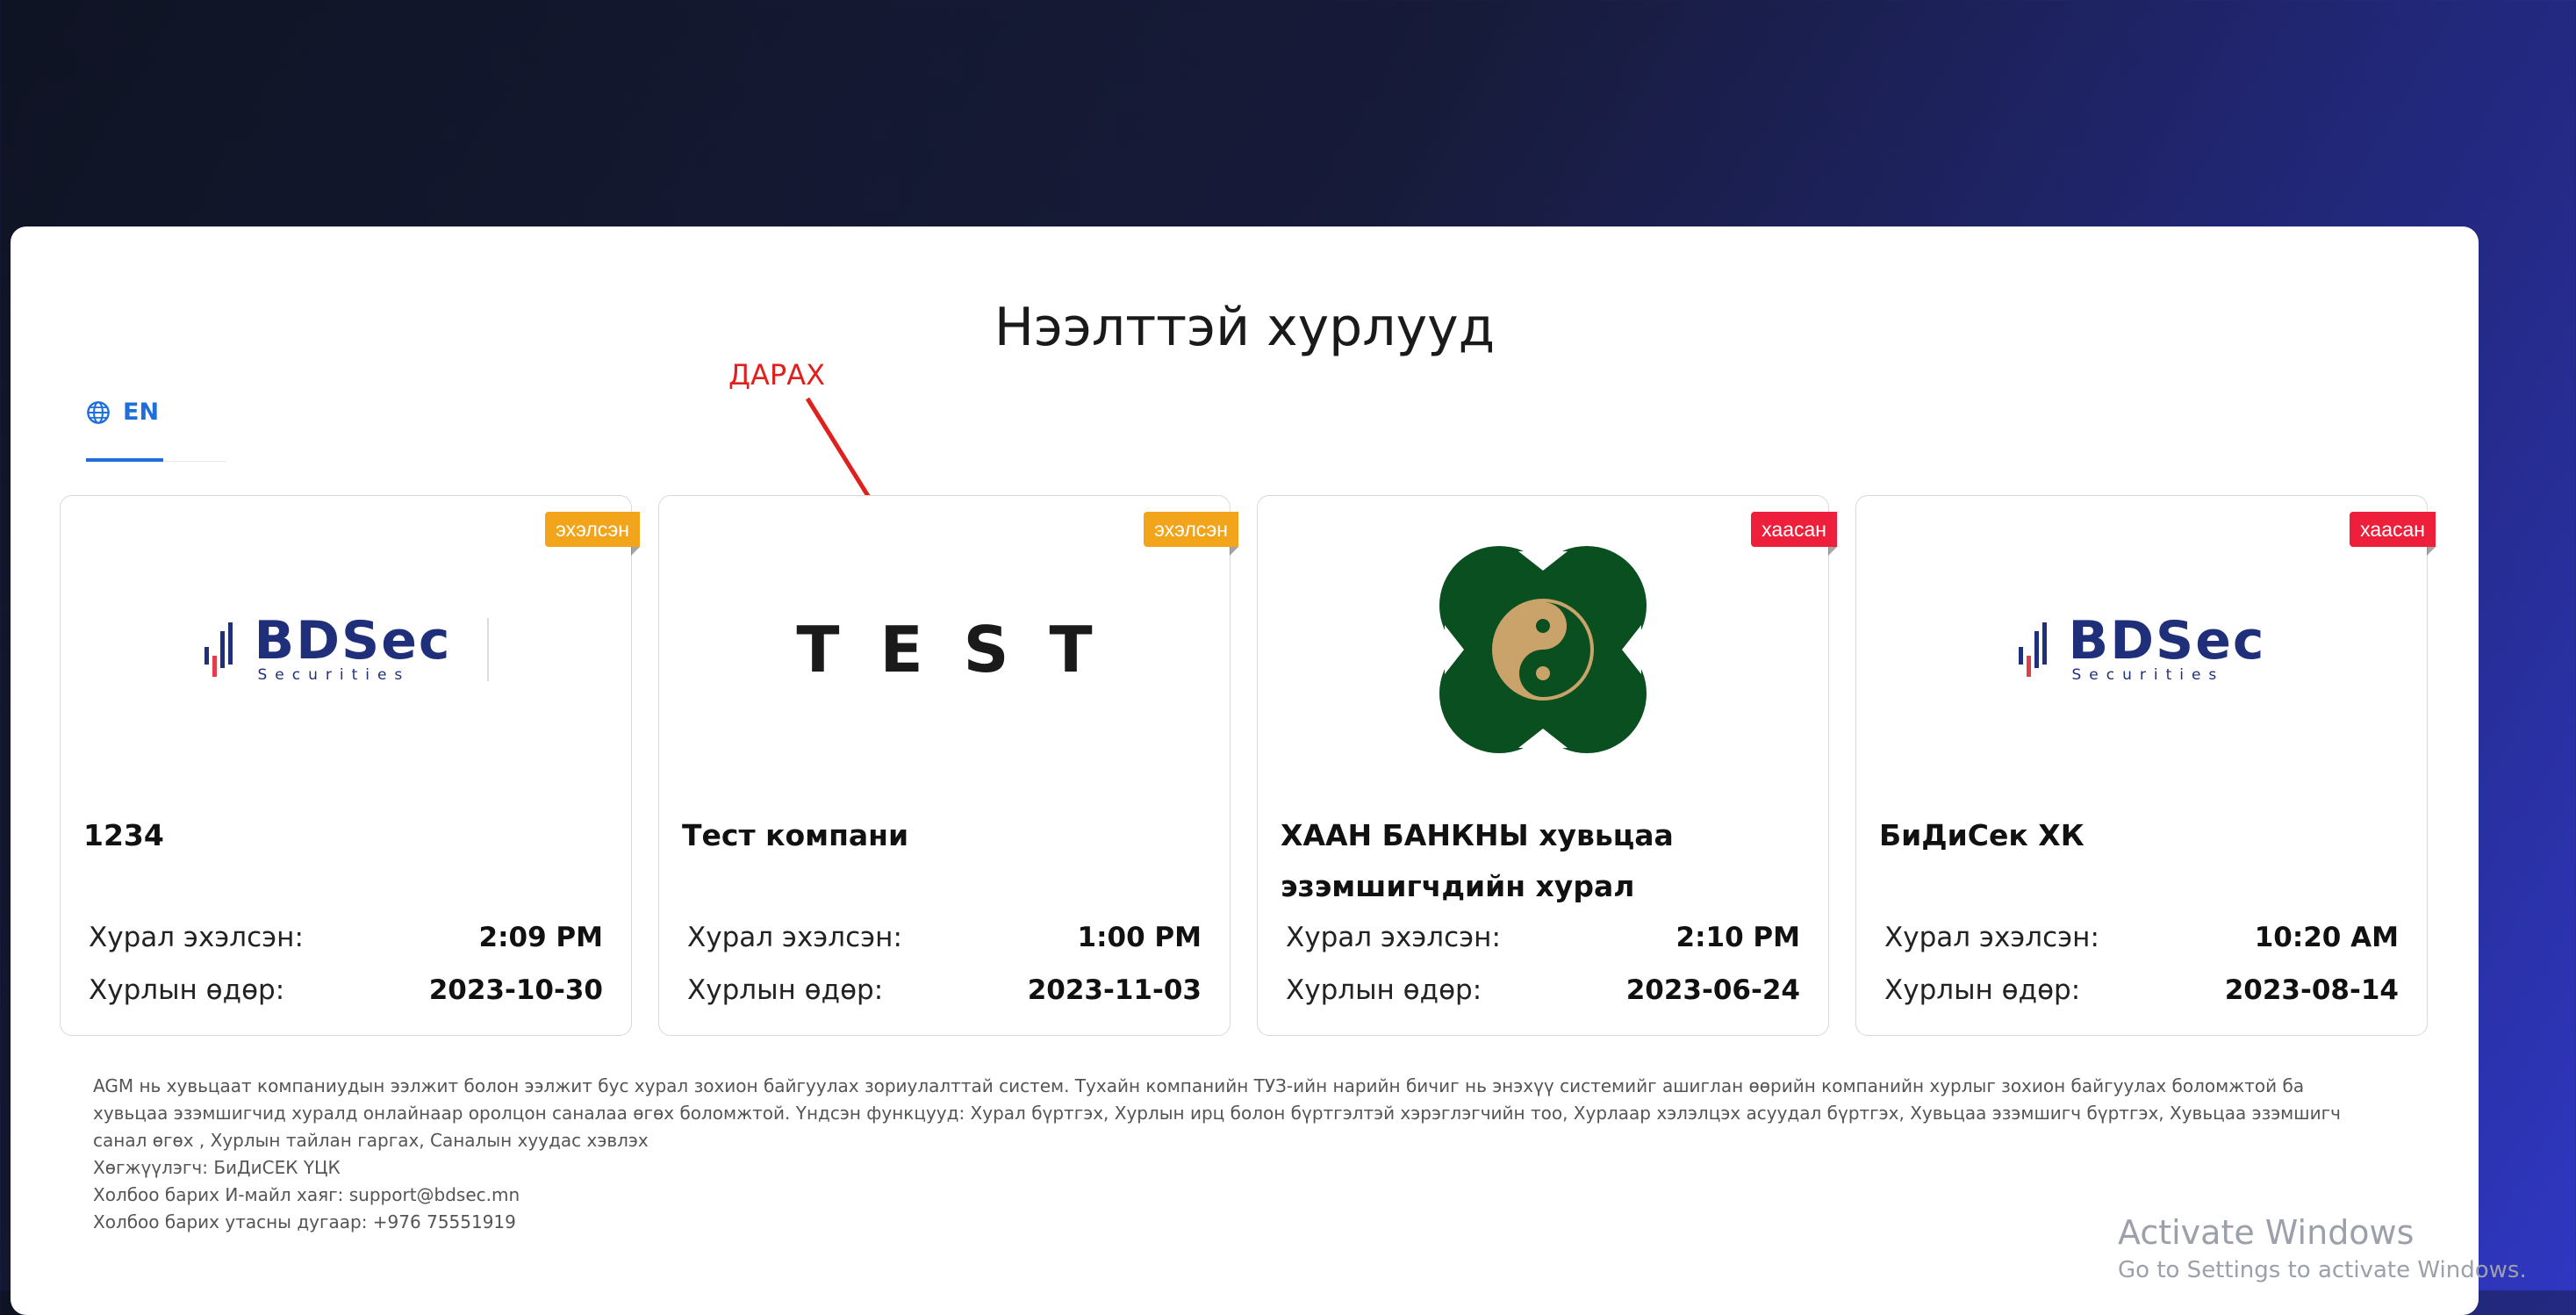  I want to click on company-name: Тест компани, so click(795, 835).